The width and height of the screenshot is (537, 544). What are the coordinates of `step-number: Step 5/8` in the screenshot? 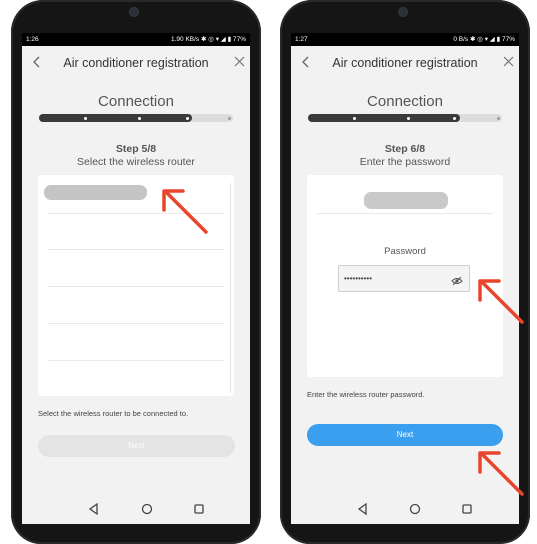 It's located at (136, 149).